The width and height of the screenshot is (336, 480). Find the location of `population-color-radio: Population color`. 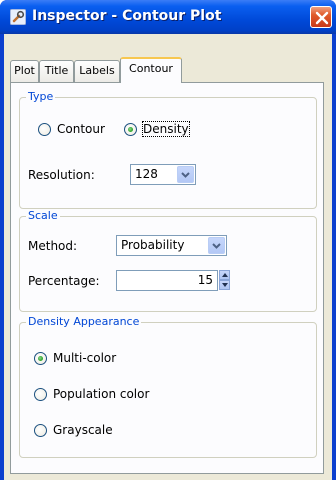

population-color-radio: Population color is located at coordinates (91, 394).